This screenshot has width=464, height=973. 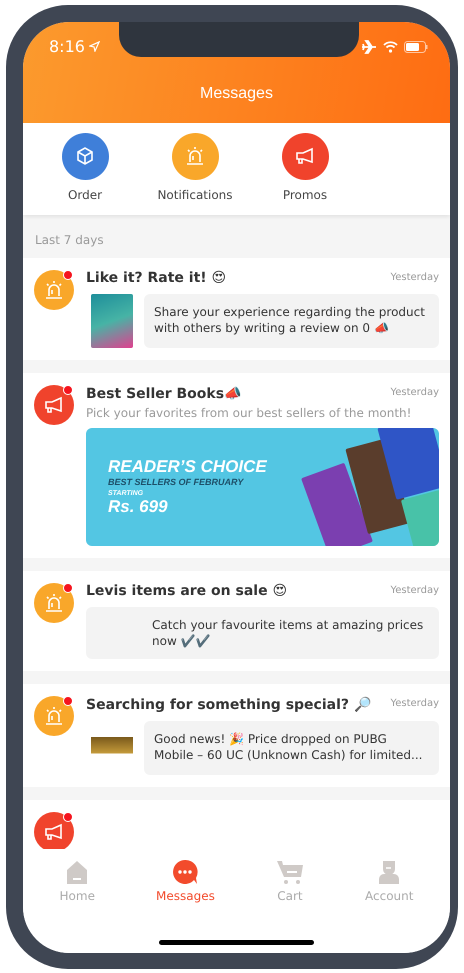 I want to click on chat-icon, so click(x=185, y=871).